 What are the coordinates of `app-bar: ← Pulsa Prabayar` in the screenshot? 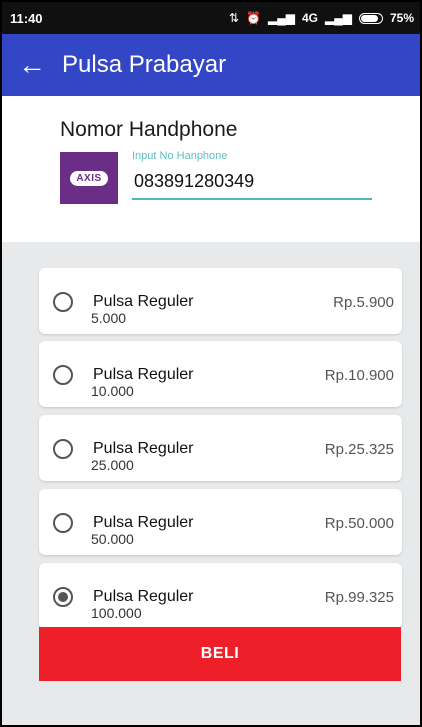 It's located at (211, 65).